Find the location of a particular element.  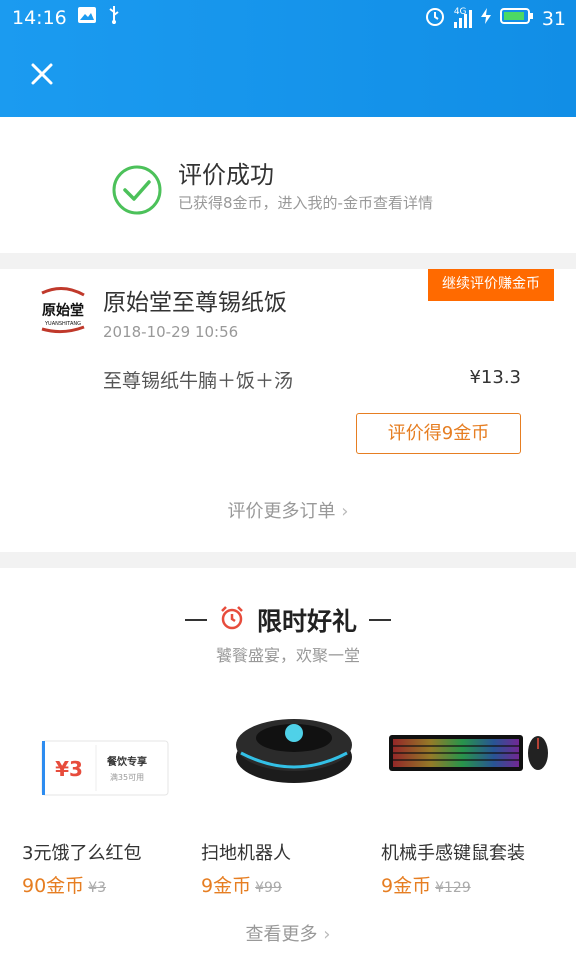

see-more-label: 查看更多 is located at coordinates (281, 934).